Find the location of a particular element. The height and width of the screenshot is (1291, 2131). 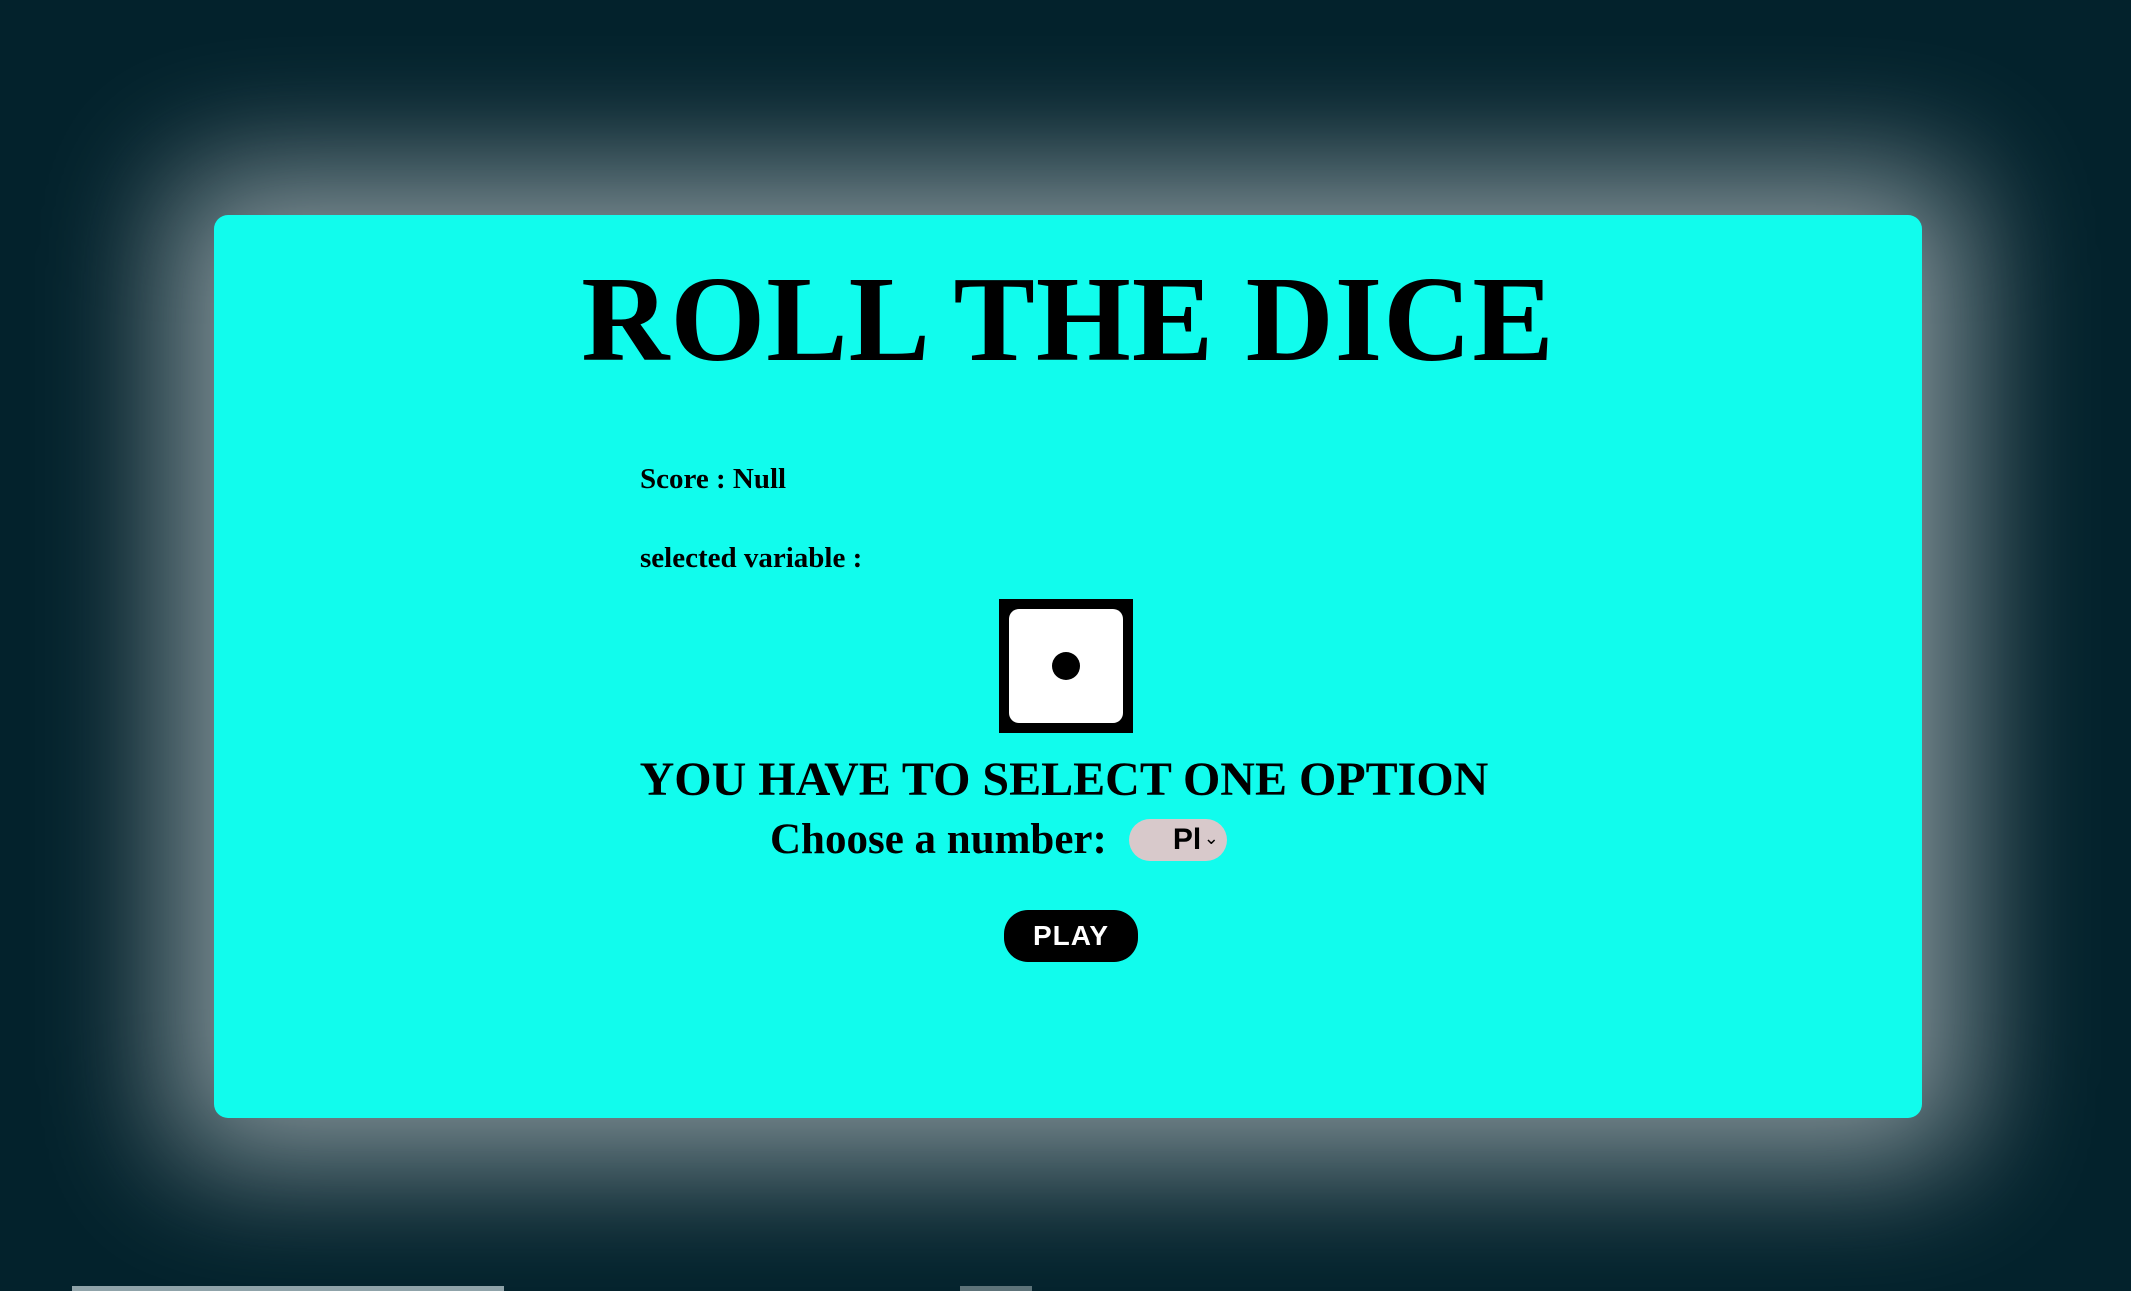

score-text: Score : Null is located at coordinates (713, 479).